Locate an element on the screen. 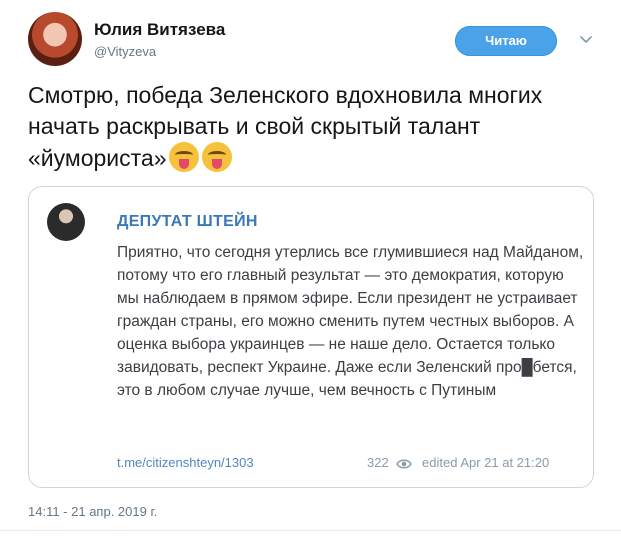 The image size is (621, 541). author-name: Юлия Витязева is located at coordinates (159, 30).